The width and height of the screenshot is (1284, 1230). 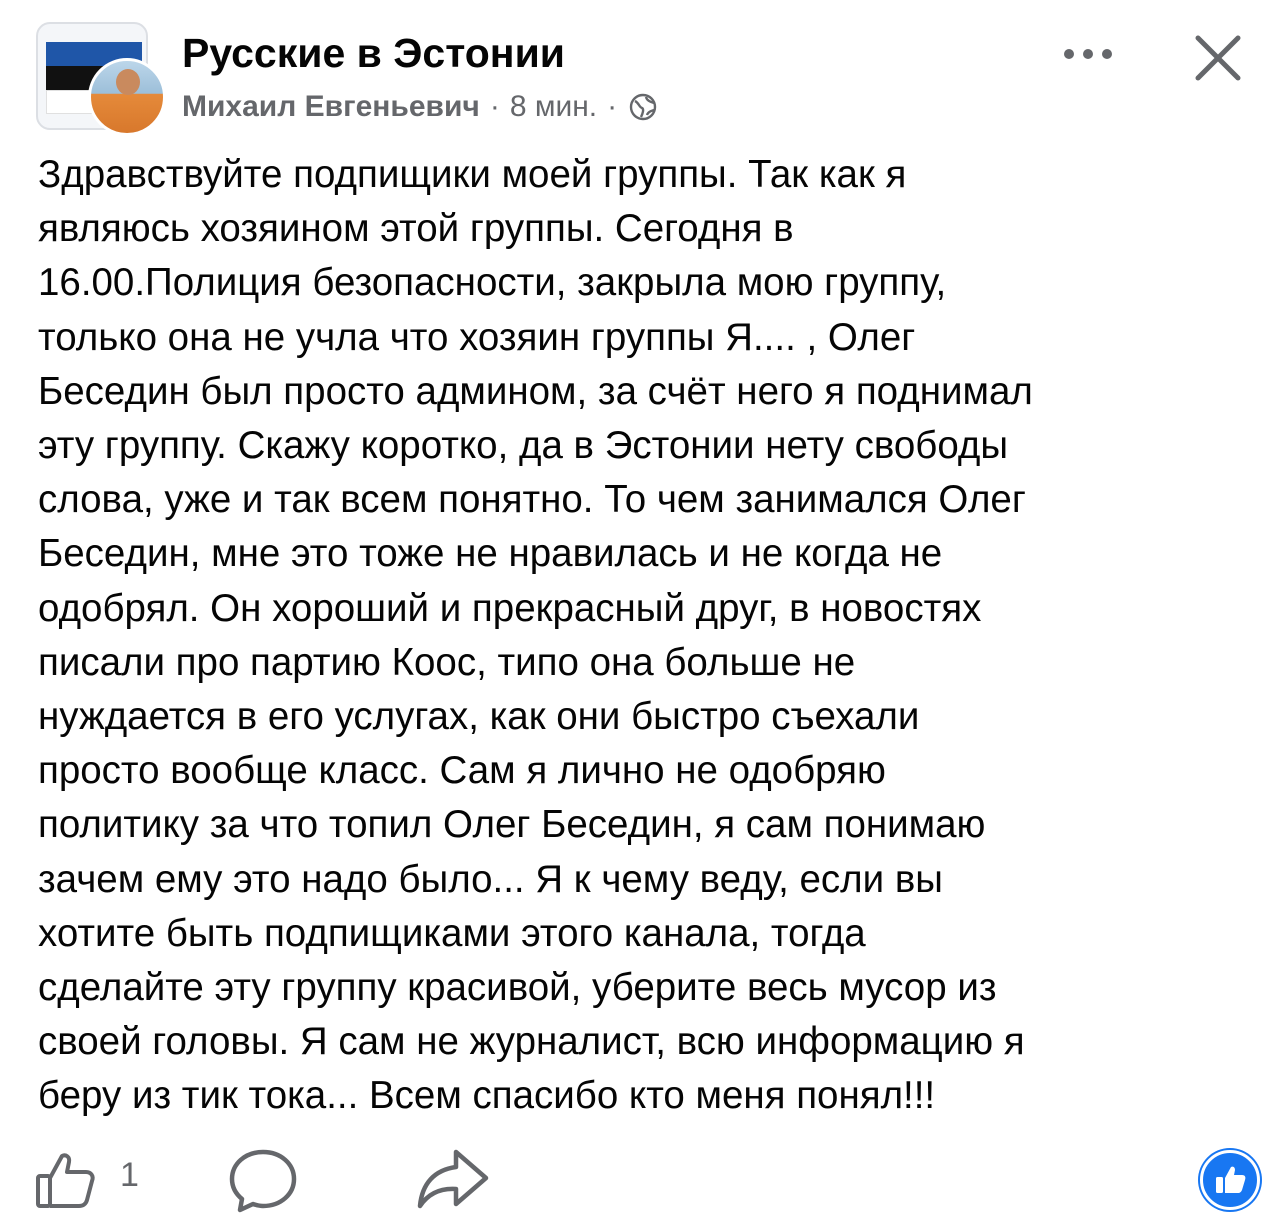 What do you see at coordinates (1218, 58) in the screenshot?
I see `close-icon` at bounding box center [1218, 58].